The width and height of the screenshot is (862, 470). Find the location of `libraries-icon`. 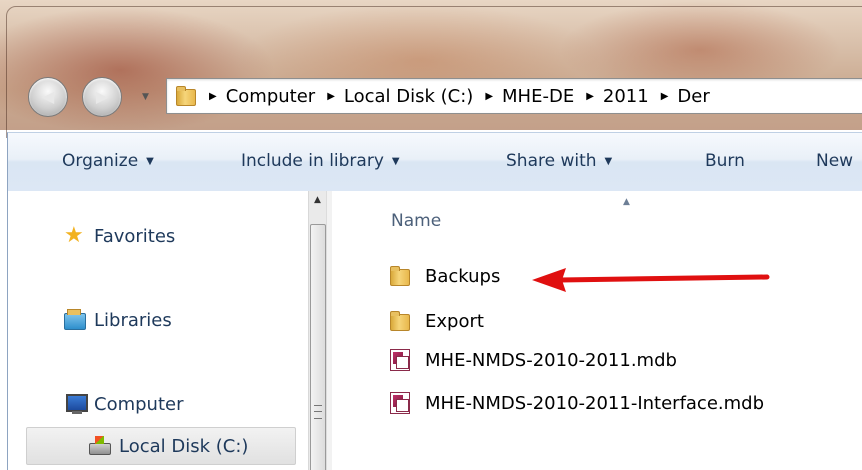

libraries-icon is located at coordinates (75, 320).